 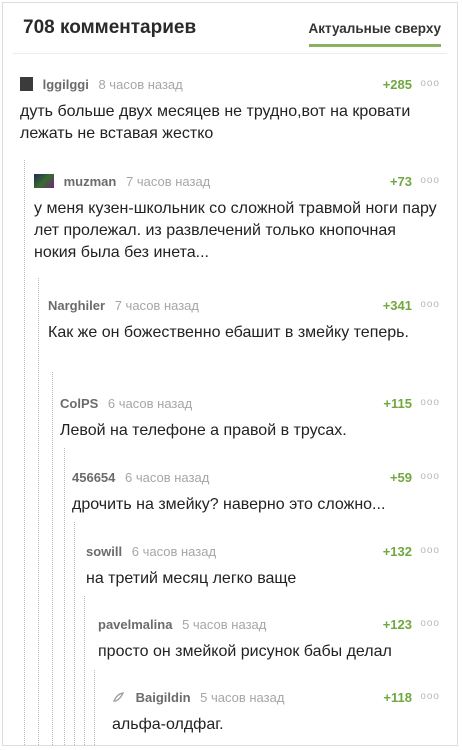 I want to click on comment-rating: +115, so click(x=397, y=403).